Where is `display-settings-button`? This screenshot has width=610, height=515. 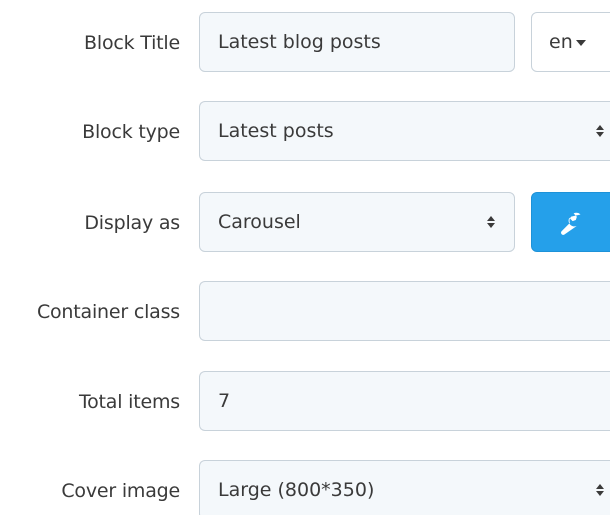
display-settings-button is located at coordinates (570, 222).